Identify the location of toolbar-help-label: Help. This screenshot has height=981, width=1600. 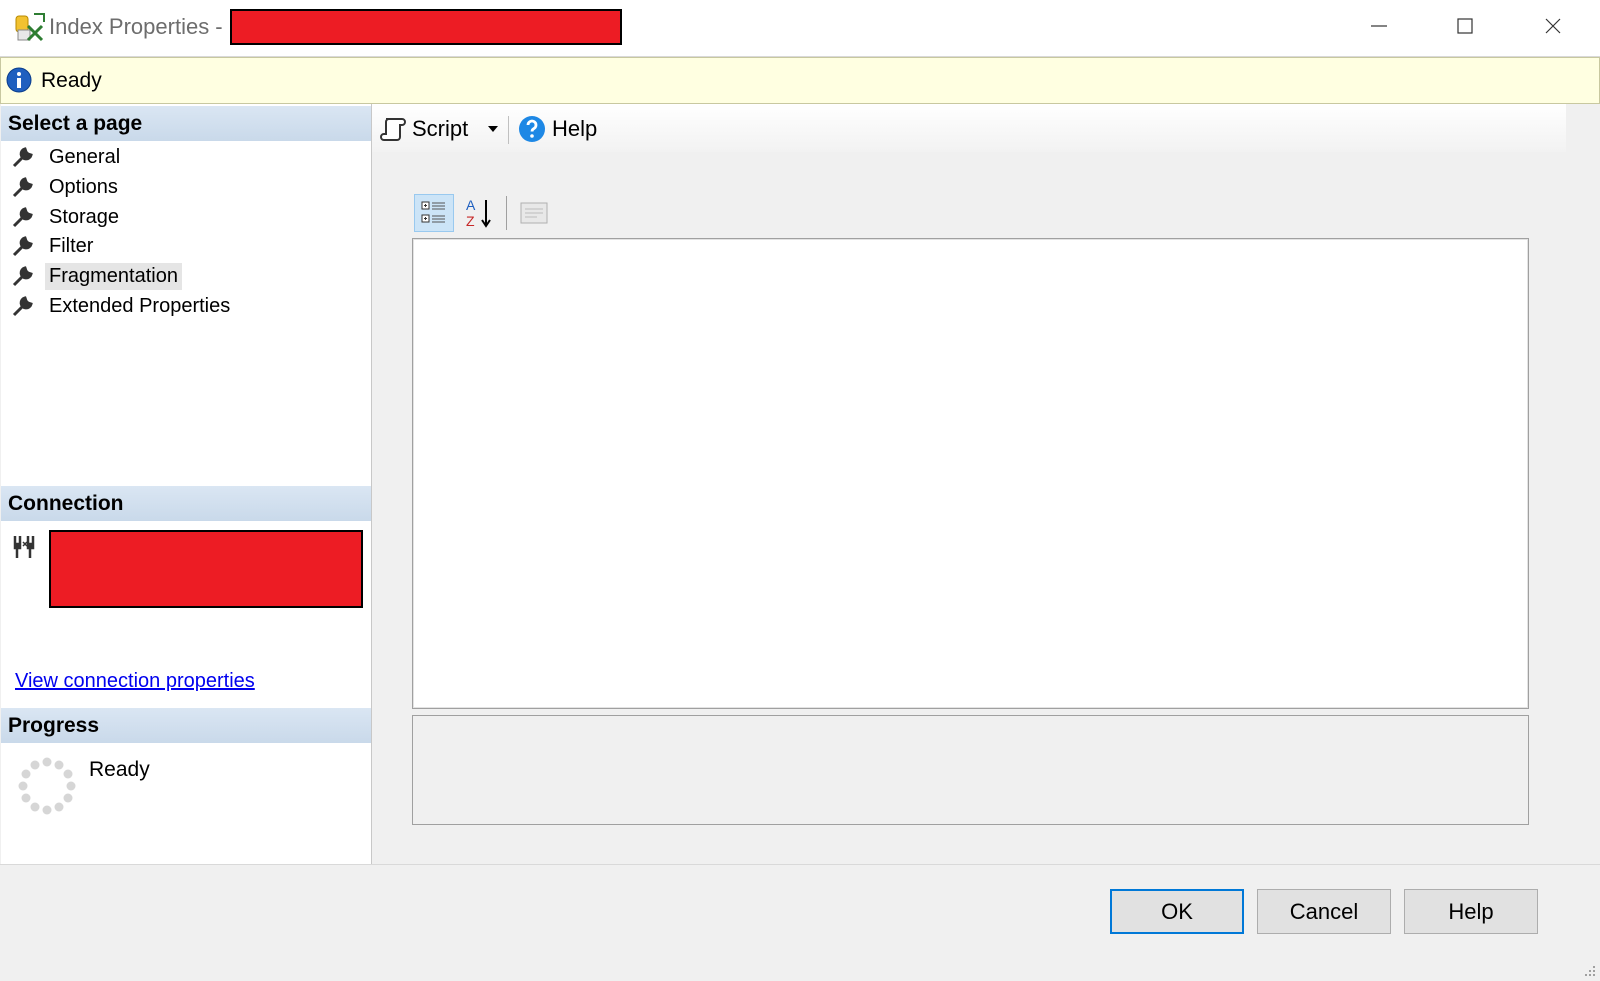
(575, 128).